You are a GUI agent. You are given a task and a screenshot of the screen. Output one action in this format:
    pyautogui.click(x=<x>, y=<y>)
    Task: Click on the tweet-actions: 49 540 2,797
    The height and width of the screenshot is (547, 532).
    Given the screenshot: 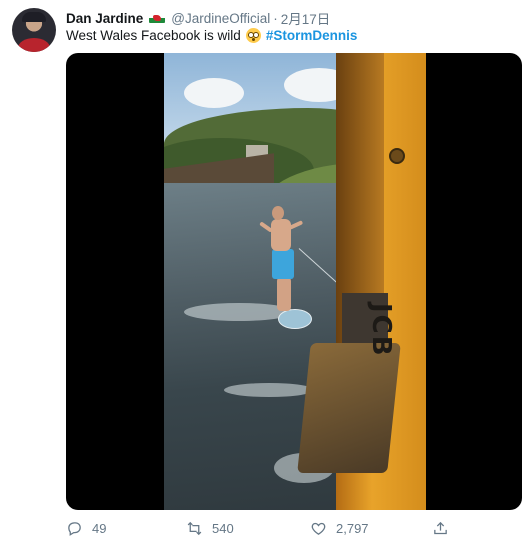 What is the action you would take?
    pyautogui.click(x=266, y=528)
    